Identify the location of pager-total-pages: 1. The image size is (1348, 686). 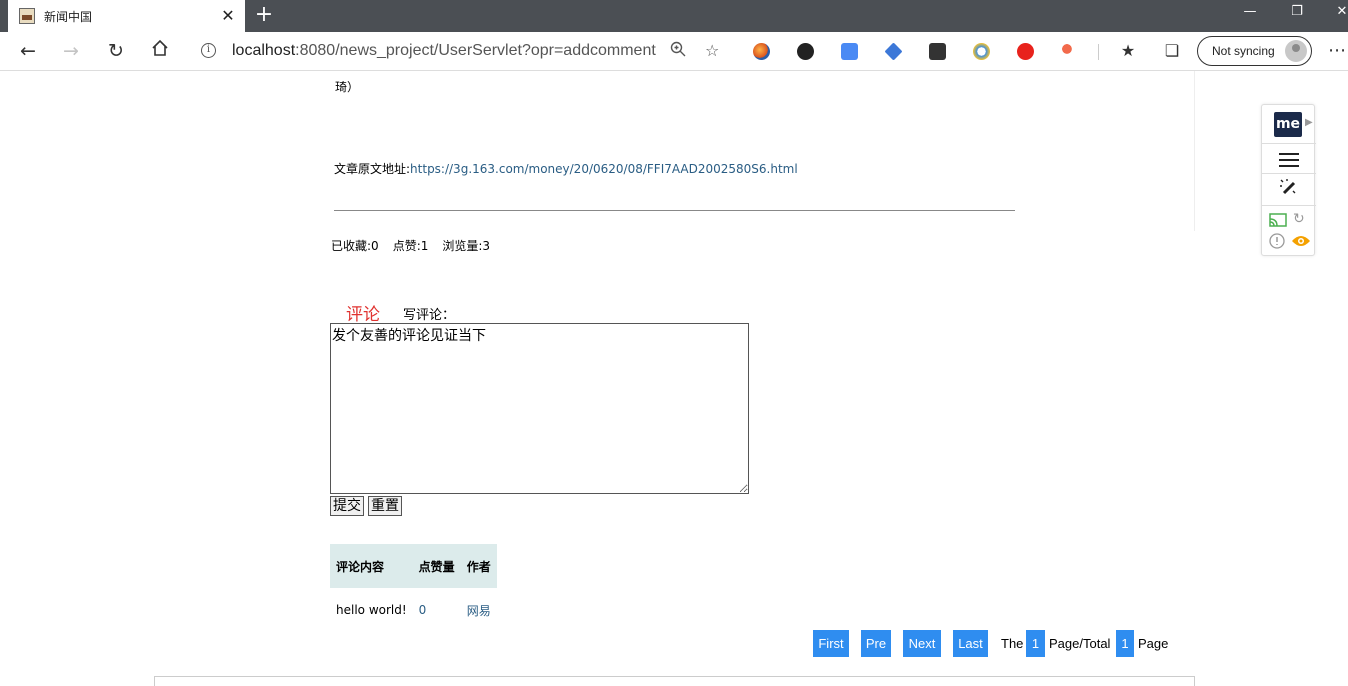
(1125, 643).